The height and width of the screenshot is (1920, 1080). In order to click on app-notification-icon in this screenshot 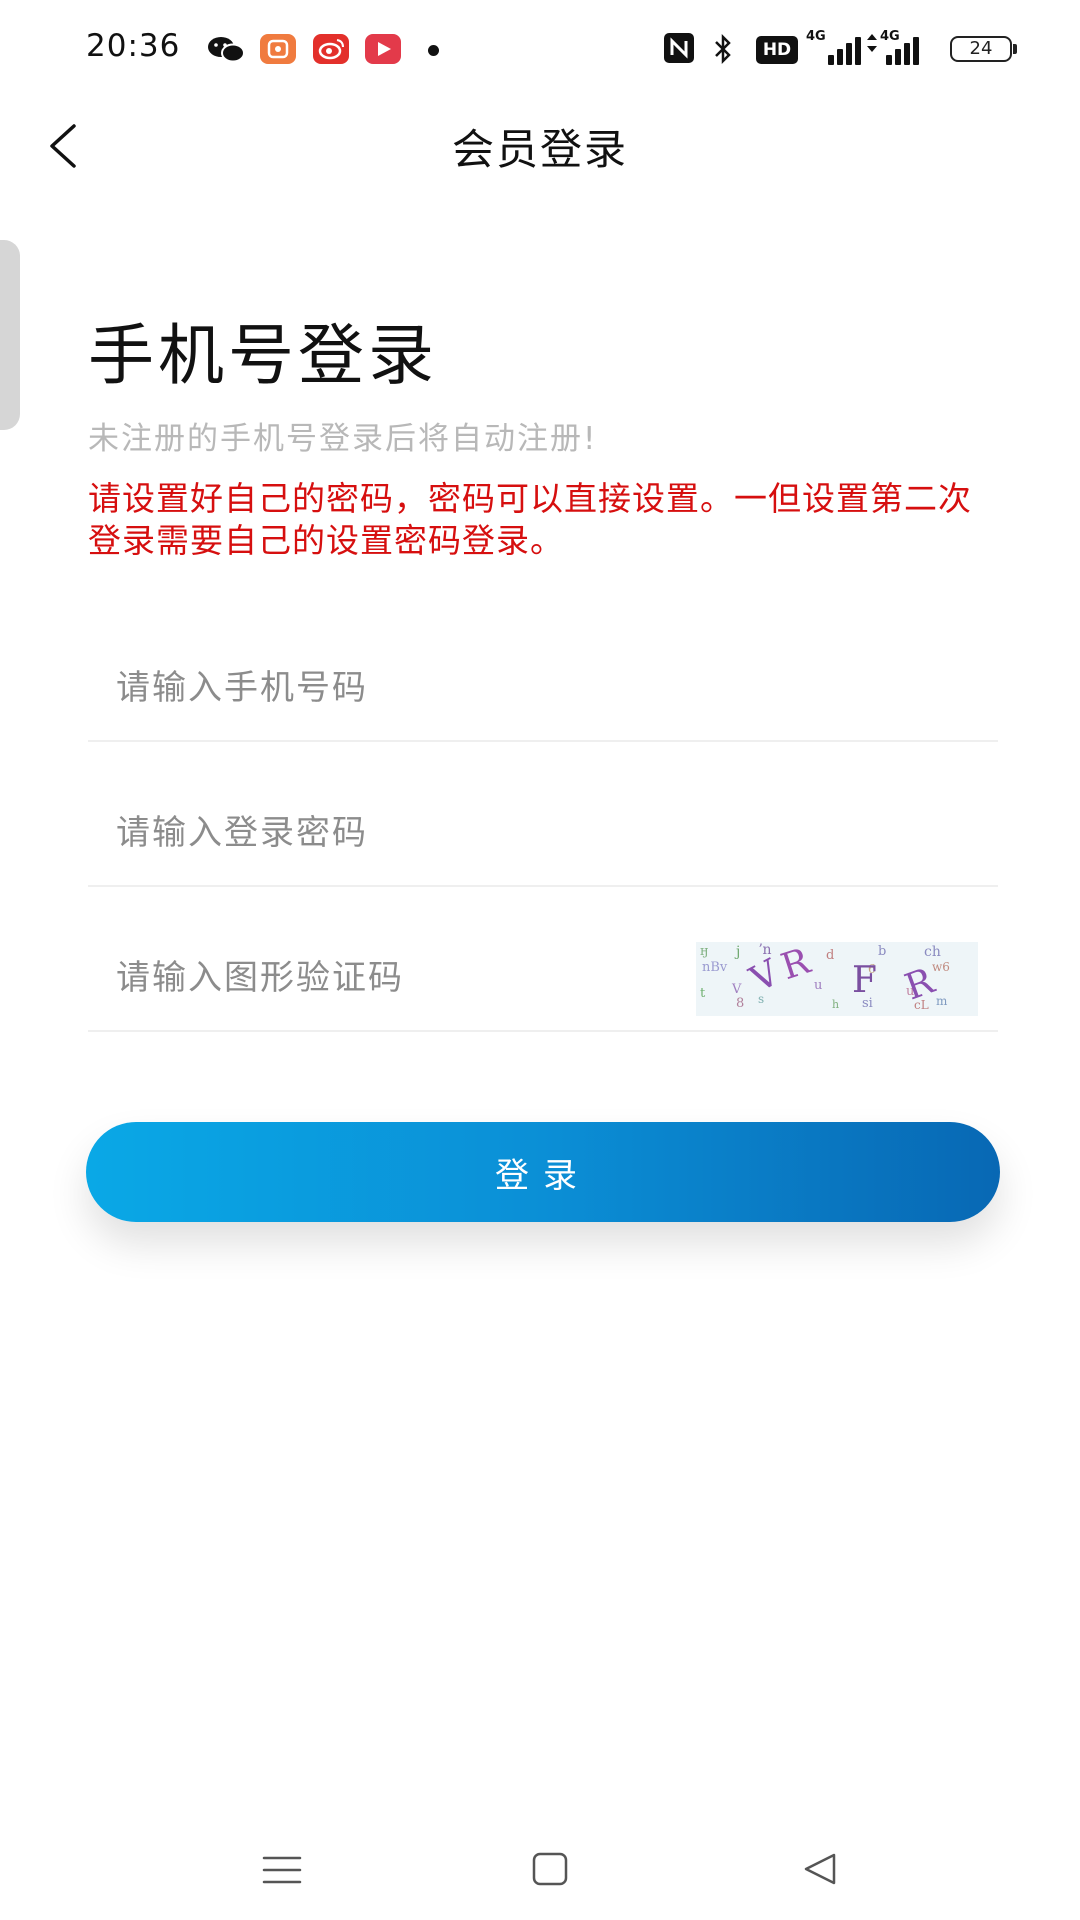, I will do `click(278, 49)`.